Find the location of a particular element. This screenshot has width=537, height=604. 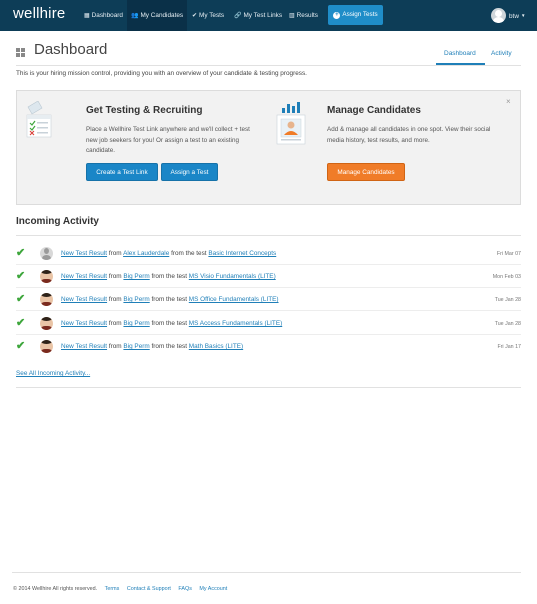

footer-link-terms: Terms is located at coordinates (112, 589).